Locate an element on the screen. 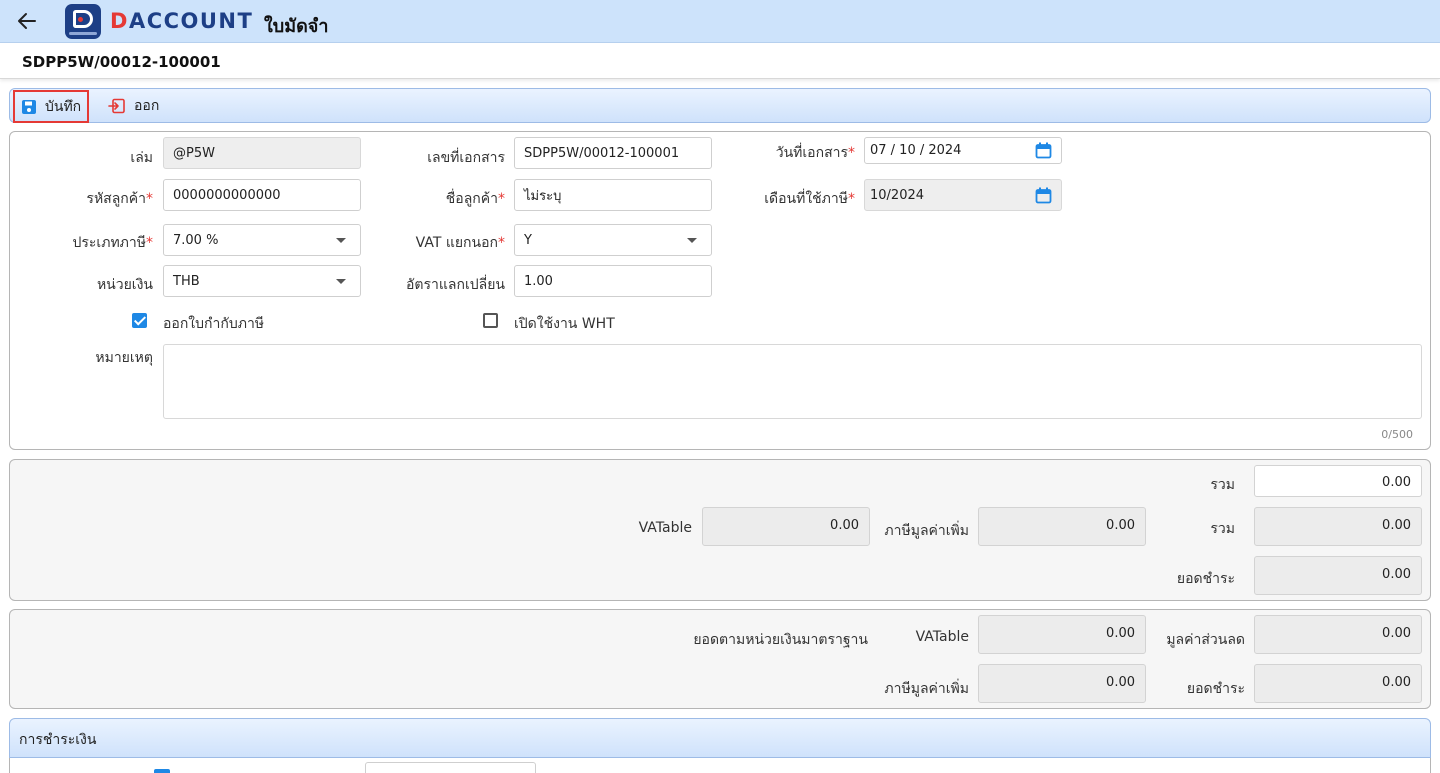  net-value: 0.00 is located at coordinates (1338, 575).